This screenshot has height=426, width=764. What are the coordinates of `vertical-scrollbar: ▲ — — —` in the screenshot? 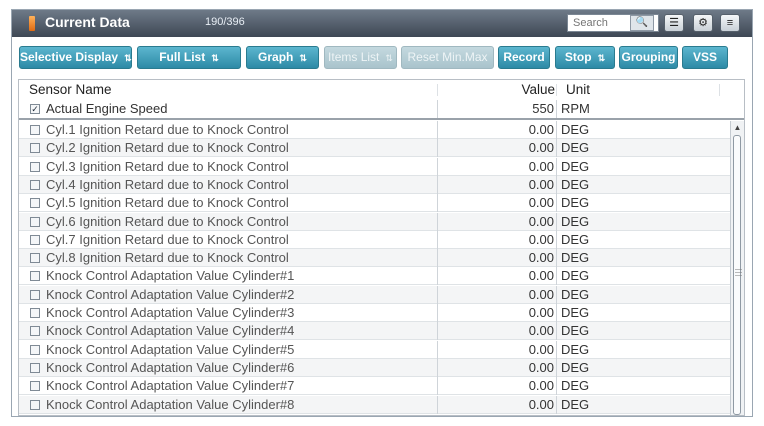 It's located at (737, 268).